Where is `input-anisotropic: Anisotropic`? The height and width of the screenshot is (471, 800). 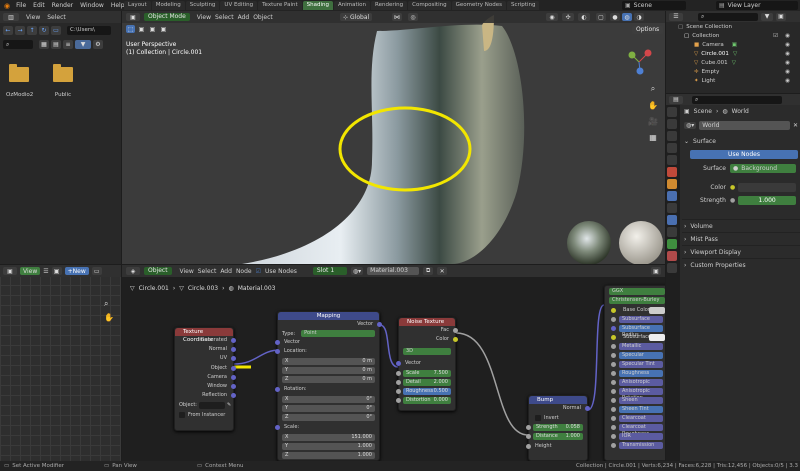
input-anisotropic: Anisotropic is located at coordinates (635, 382).